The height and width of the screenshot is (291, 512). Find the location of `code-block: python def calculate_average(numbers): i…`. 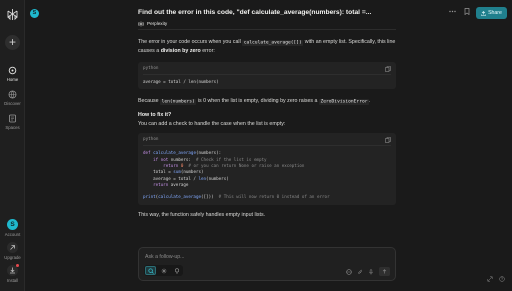

code-block: python def calculate_average(numbers): i… is located at coordinates (267, 169).